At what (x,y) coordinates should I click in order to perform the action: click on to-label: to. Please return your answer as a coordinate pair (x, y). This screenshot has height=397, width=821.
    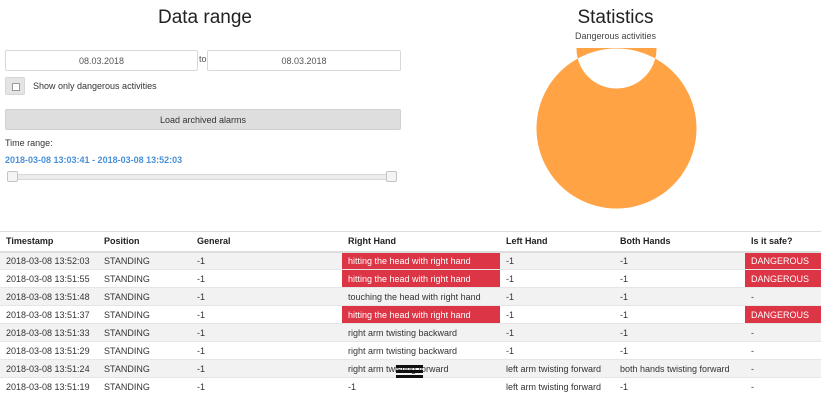
    Looking at the image, I should click on (203, 59).